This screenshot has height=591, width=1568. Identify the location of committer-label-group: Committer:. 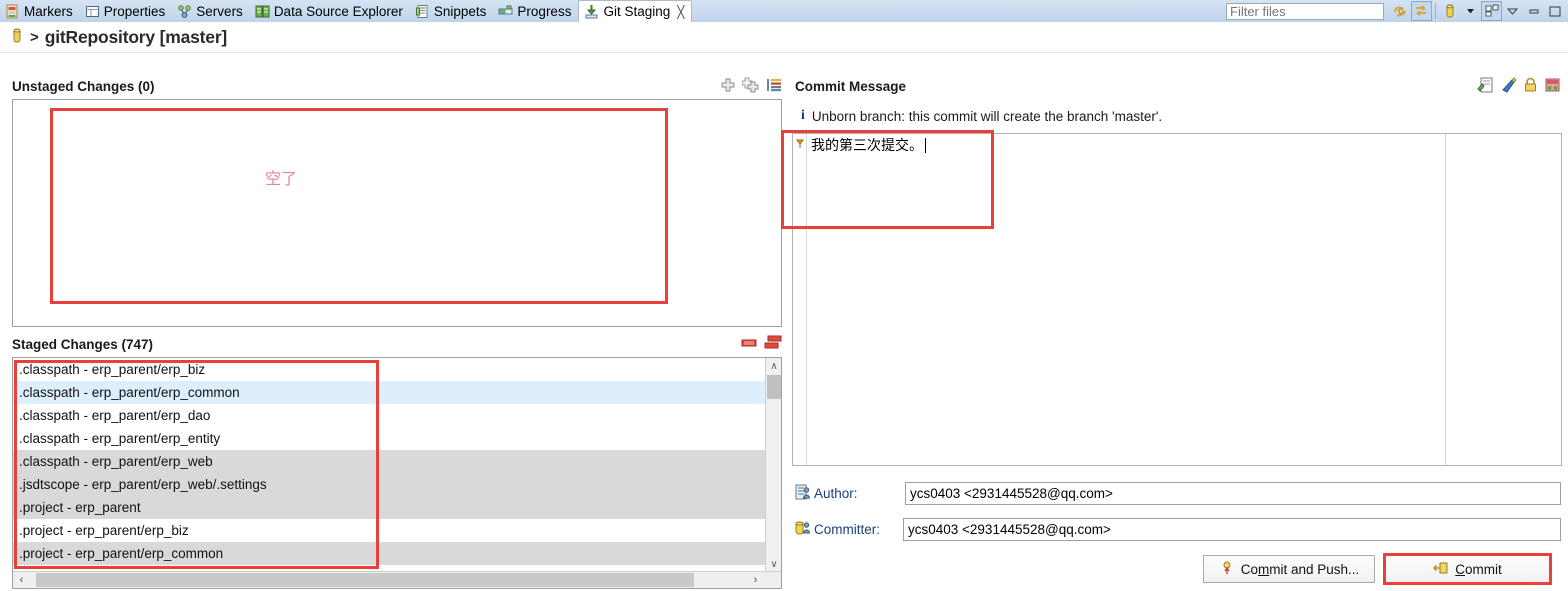
(849, 529).